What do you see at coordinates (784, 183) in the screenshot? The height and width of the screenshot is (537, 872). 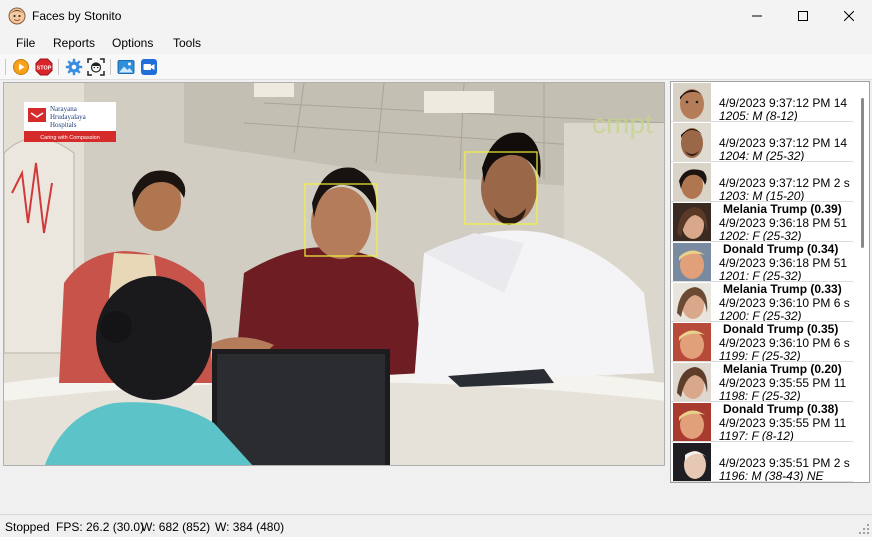 I see `face-datetime: 4/9/2023 9:37:12 PM 2 s` at bounding box center [784, 183].